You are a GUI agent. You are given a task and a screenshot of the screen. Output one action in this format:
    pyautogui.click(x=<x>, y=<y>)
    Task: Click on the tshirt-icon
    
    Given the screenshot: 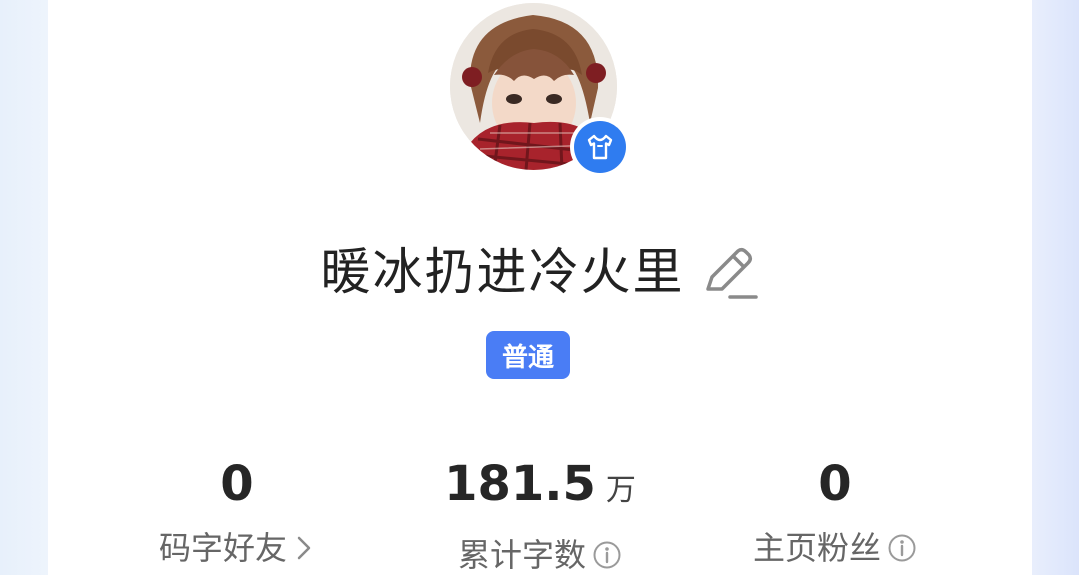 What is the action you would take?
    pyautogui.click(x=600, y=147)
    